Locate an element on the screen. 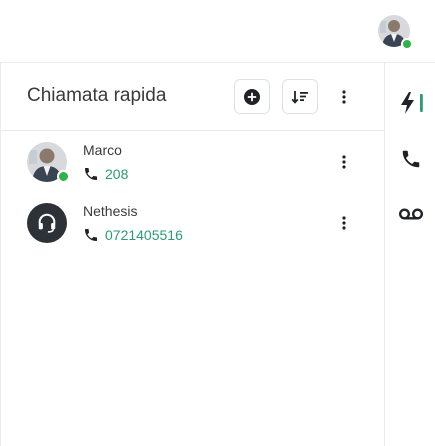 The width and height of the screenshot is (435, 446). list-item: Marco 208 is located at coordinates (193, 170).